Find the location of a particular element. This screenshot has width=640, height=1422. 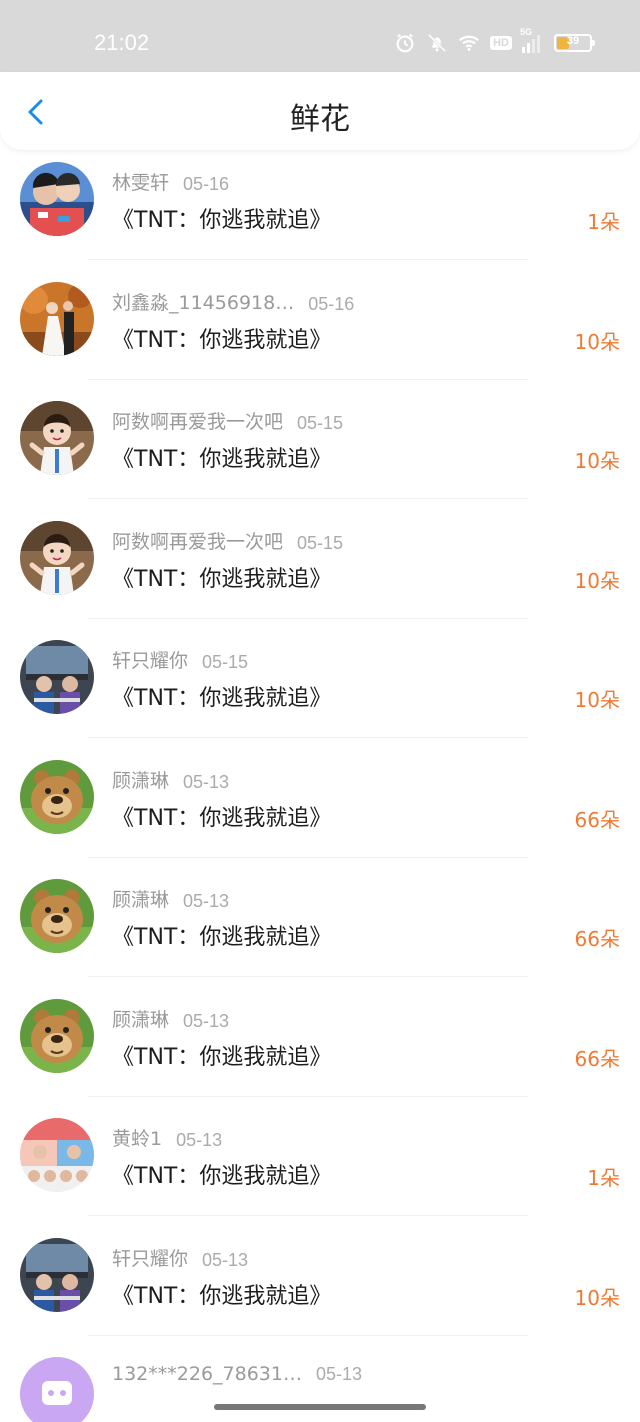

status-icons: HD 5G 39 is located at coordinates (494, 41).